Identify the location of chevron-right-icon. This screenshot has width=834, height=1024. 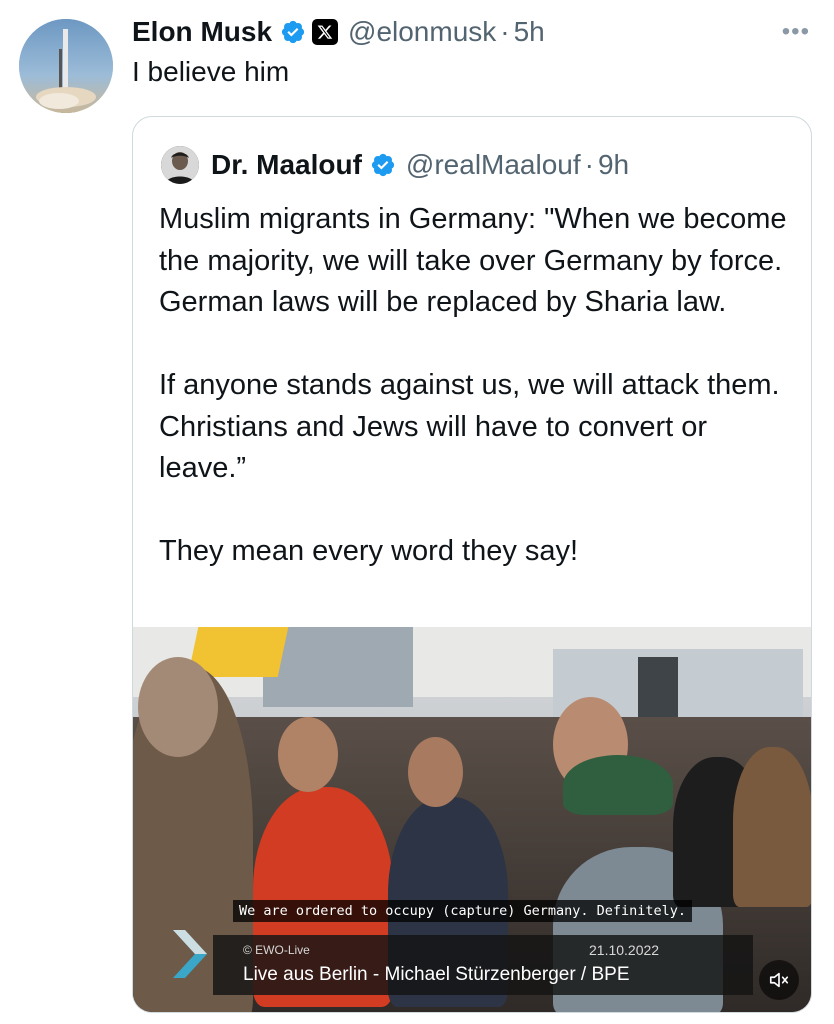
(190, 954).